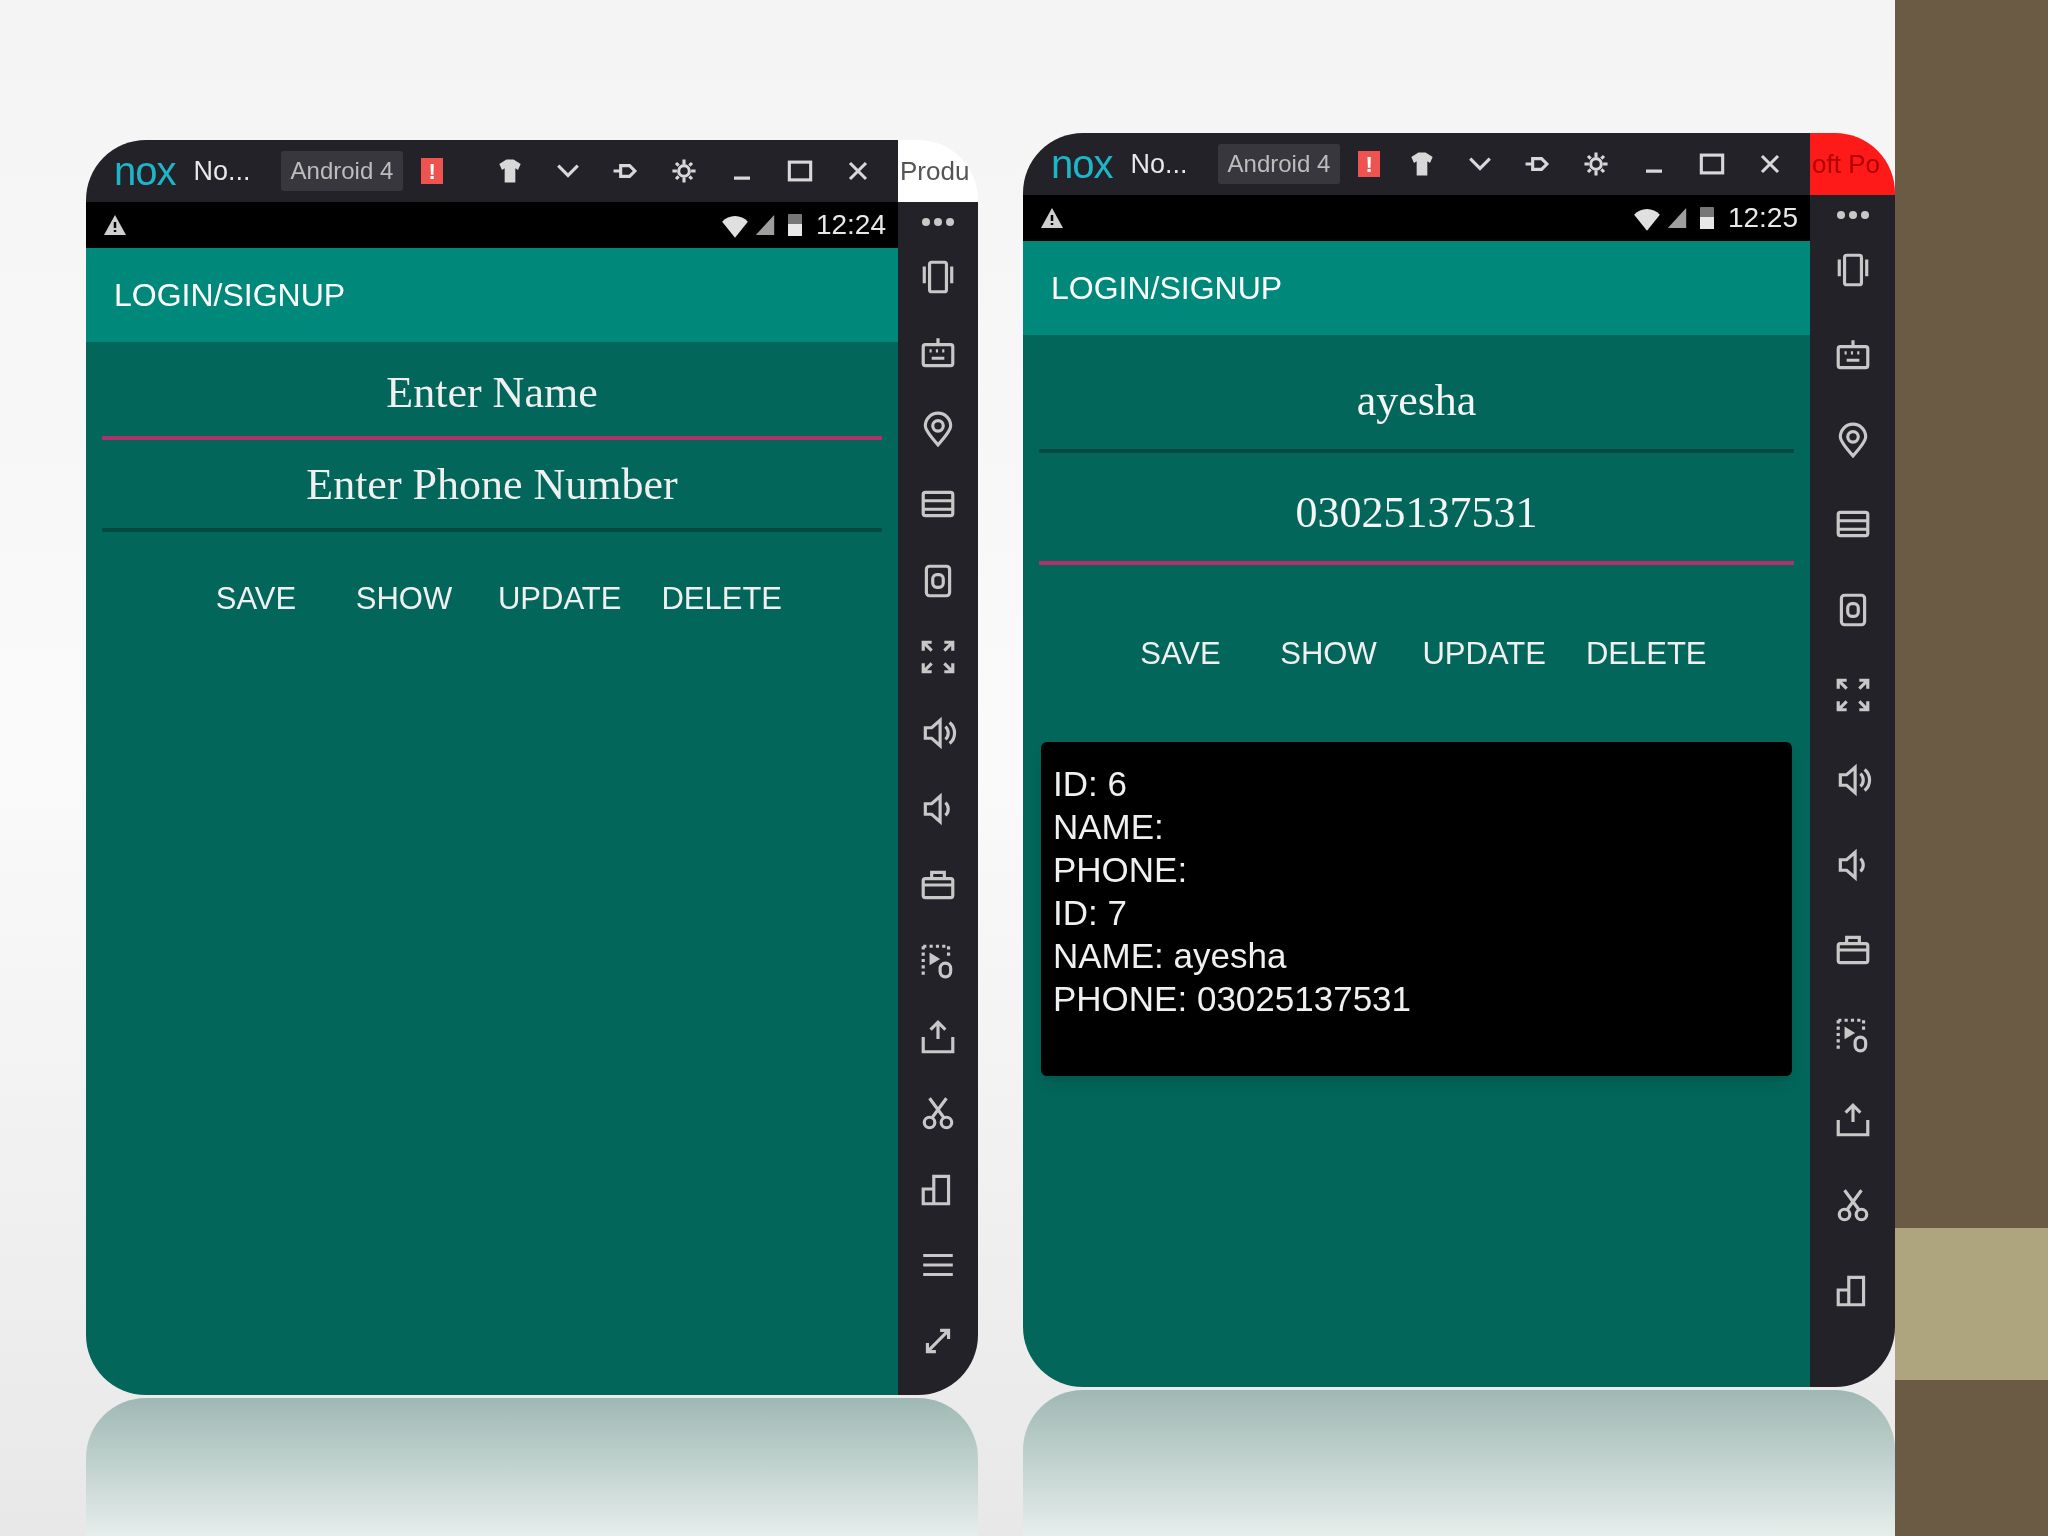 This screenshot has height=1536, width=2048. Describe the element at coordinates (1090, 783) in the screenshot. I see `result-line: ID: 6` at that location.